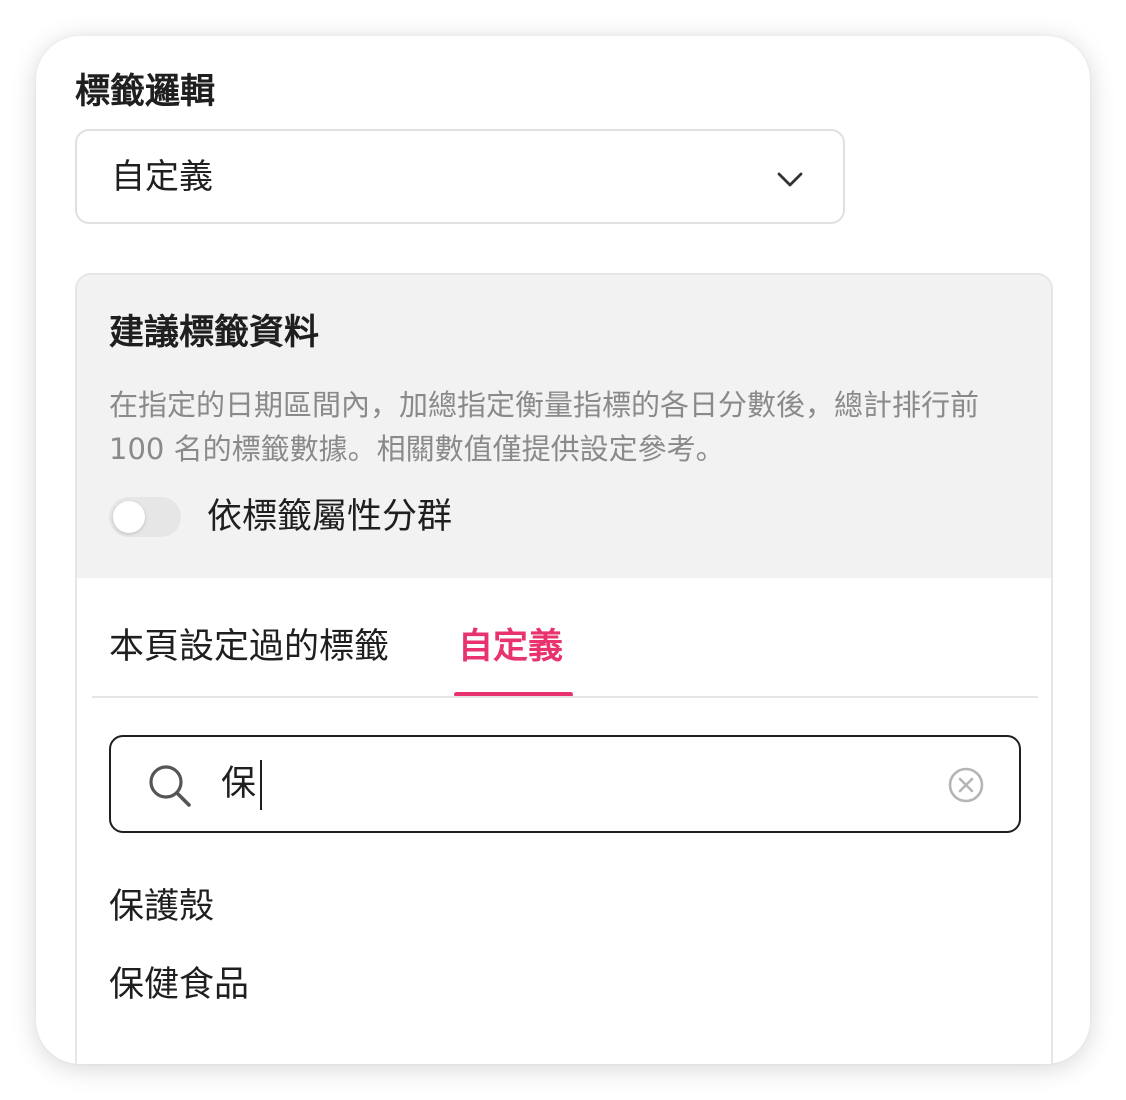  I want to click on chevron-down-icon, so click(790, 179).